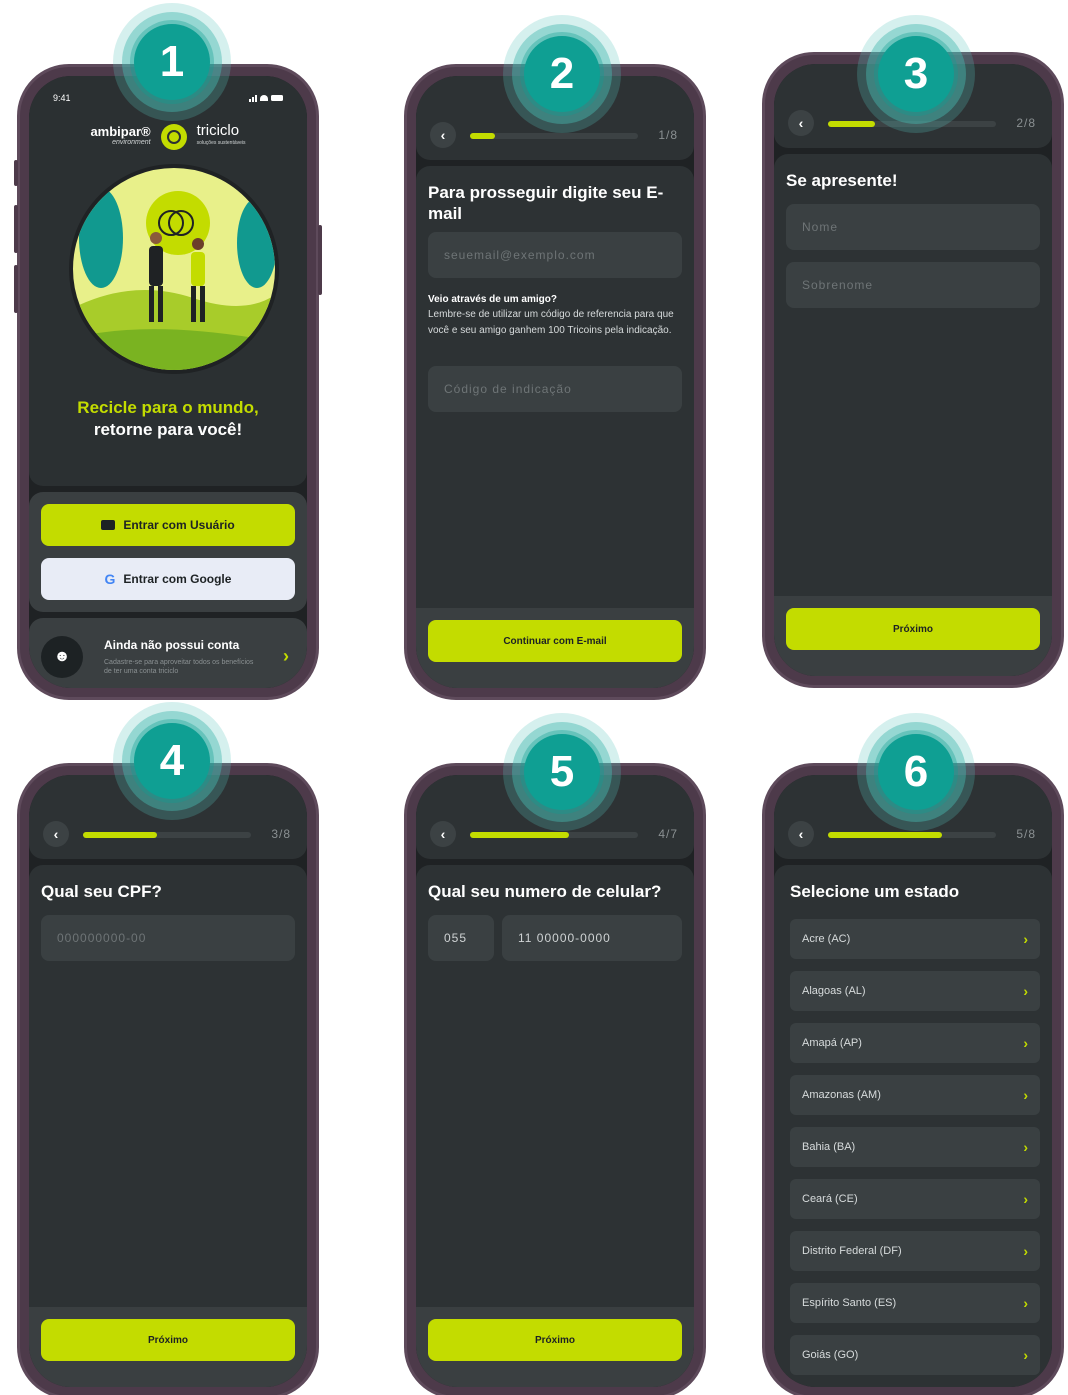 This screenshot has width=1068, height=1395. What do you see at coordinates (555, 641) in the screenshot?
I see `continue-email-button: Continuar com E-mail` at bounding box center [555, 641].